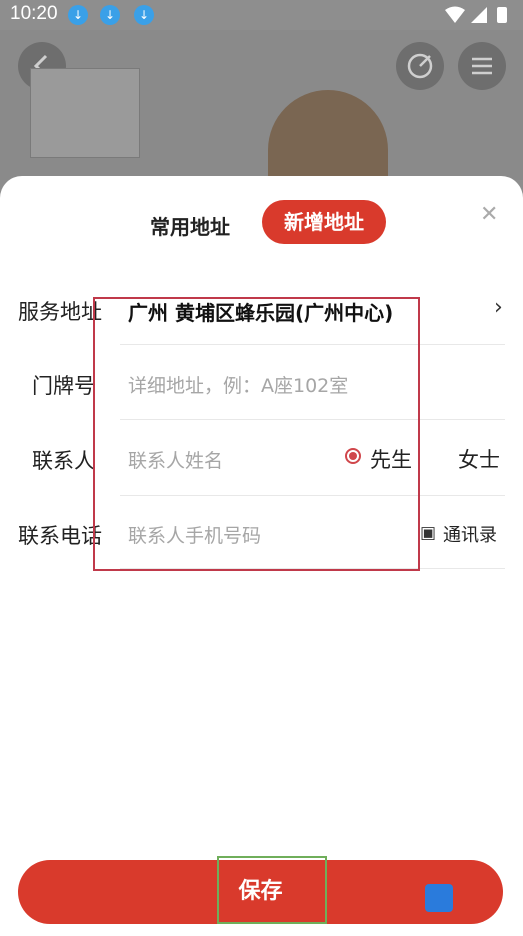 This screenshot has width=523, height=936. I want to click on chevron-right-icon: ›, so click(498, 307).